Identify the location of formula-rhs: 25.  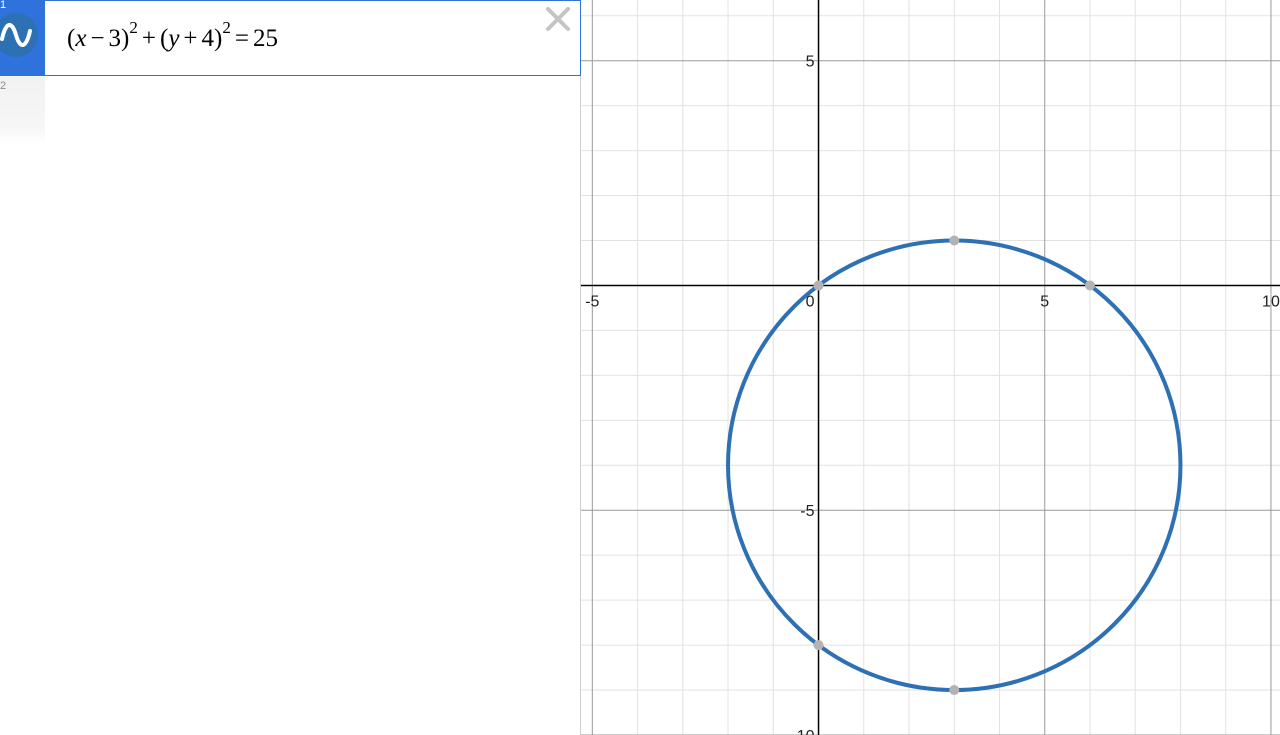
(265, 38).